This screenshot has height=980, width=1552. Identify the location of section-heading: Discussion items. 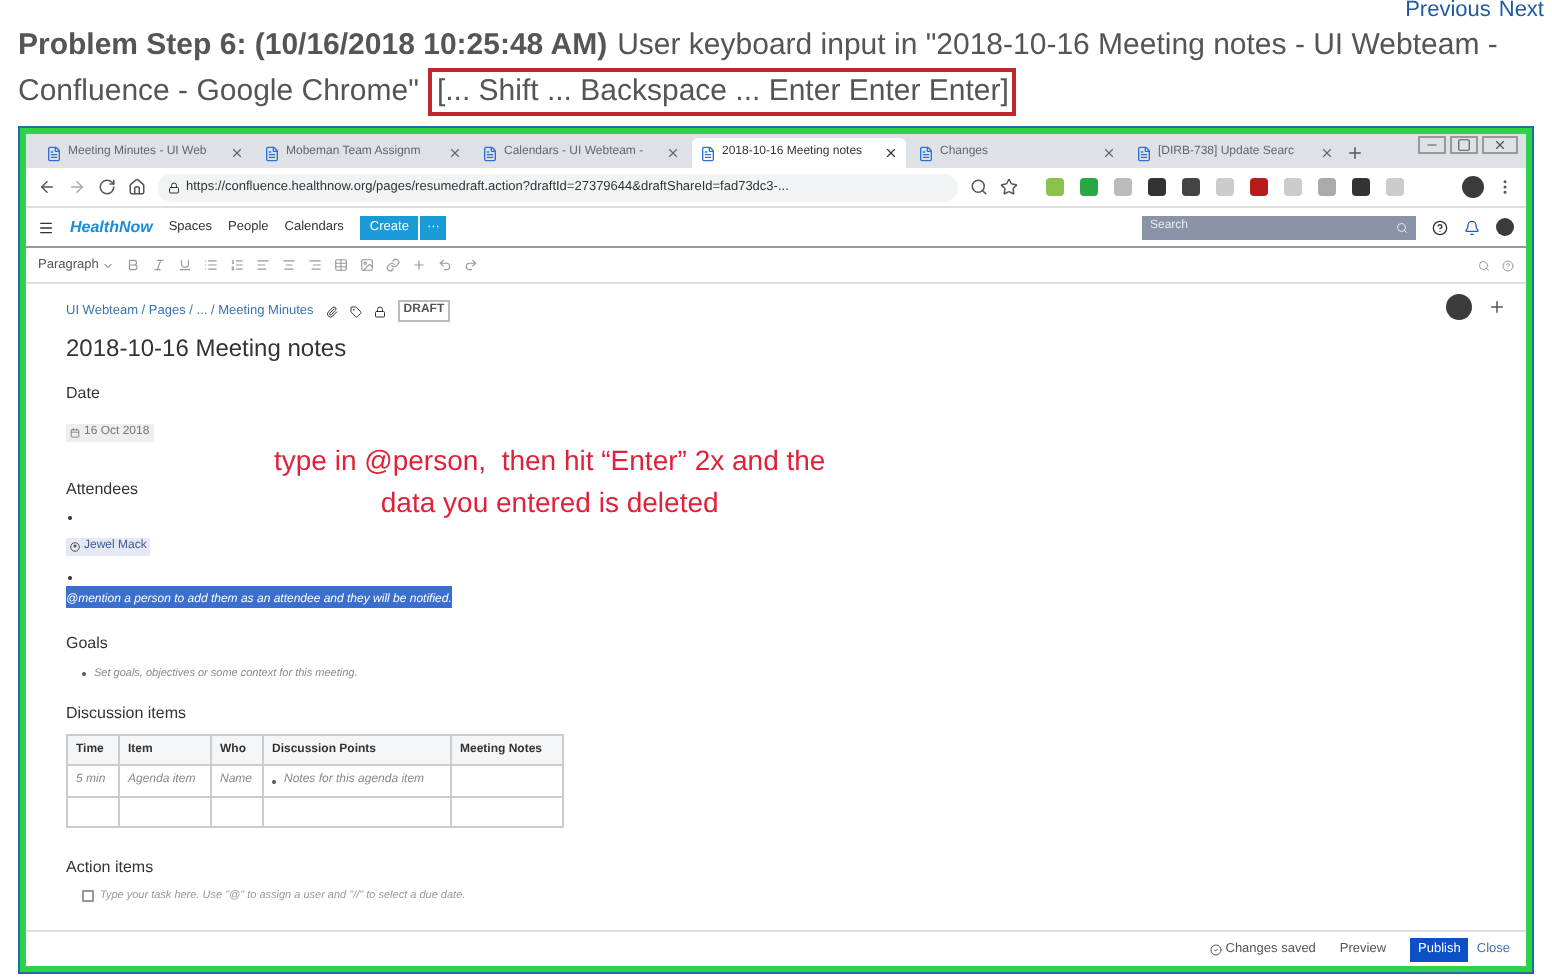
(127, 714).